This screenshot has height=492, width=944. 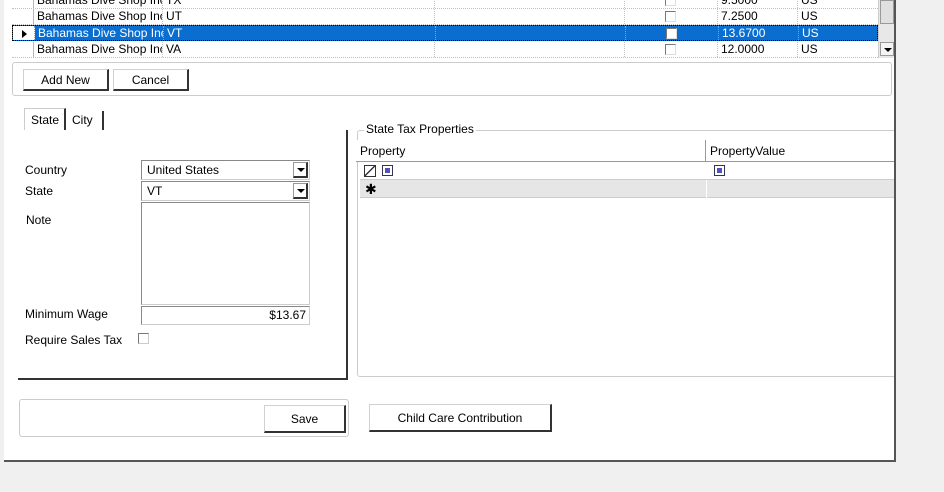 I want to click on add-new-button: Add New, so click(x=66, y=80).